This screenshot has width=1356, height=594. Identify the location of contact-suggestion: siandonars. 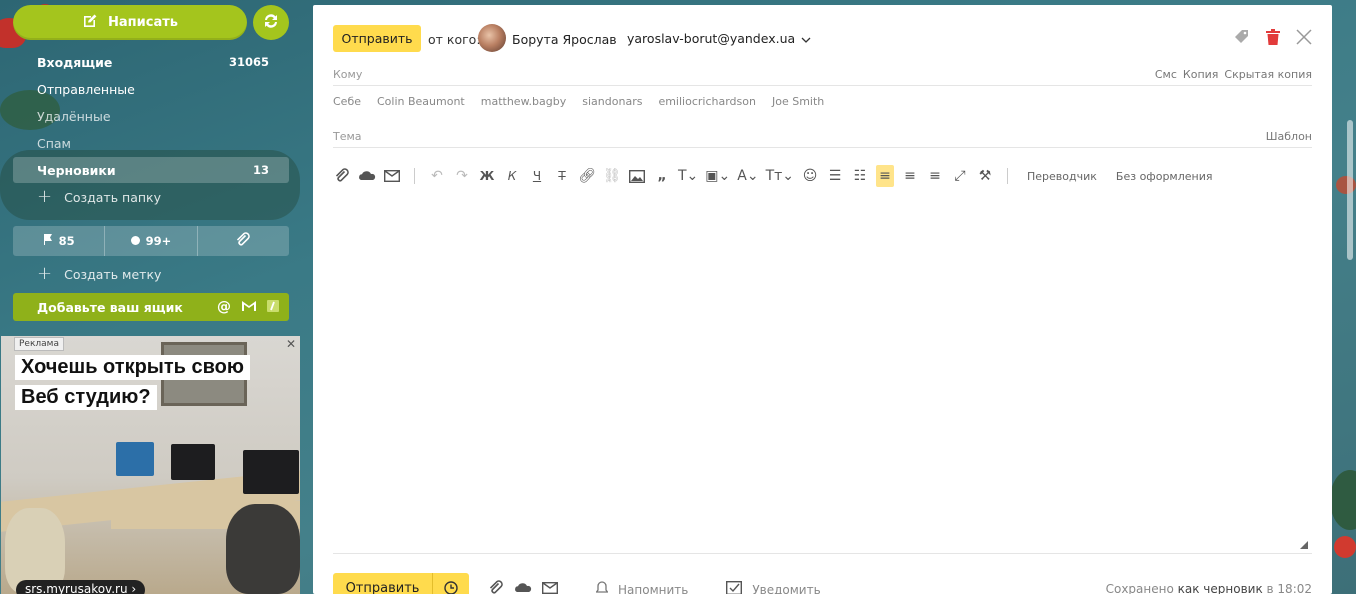
(612, 101).